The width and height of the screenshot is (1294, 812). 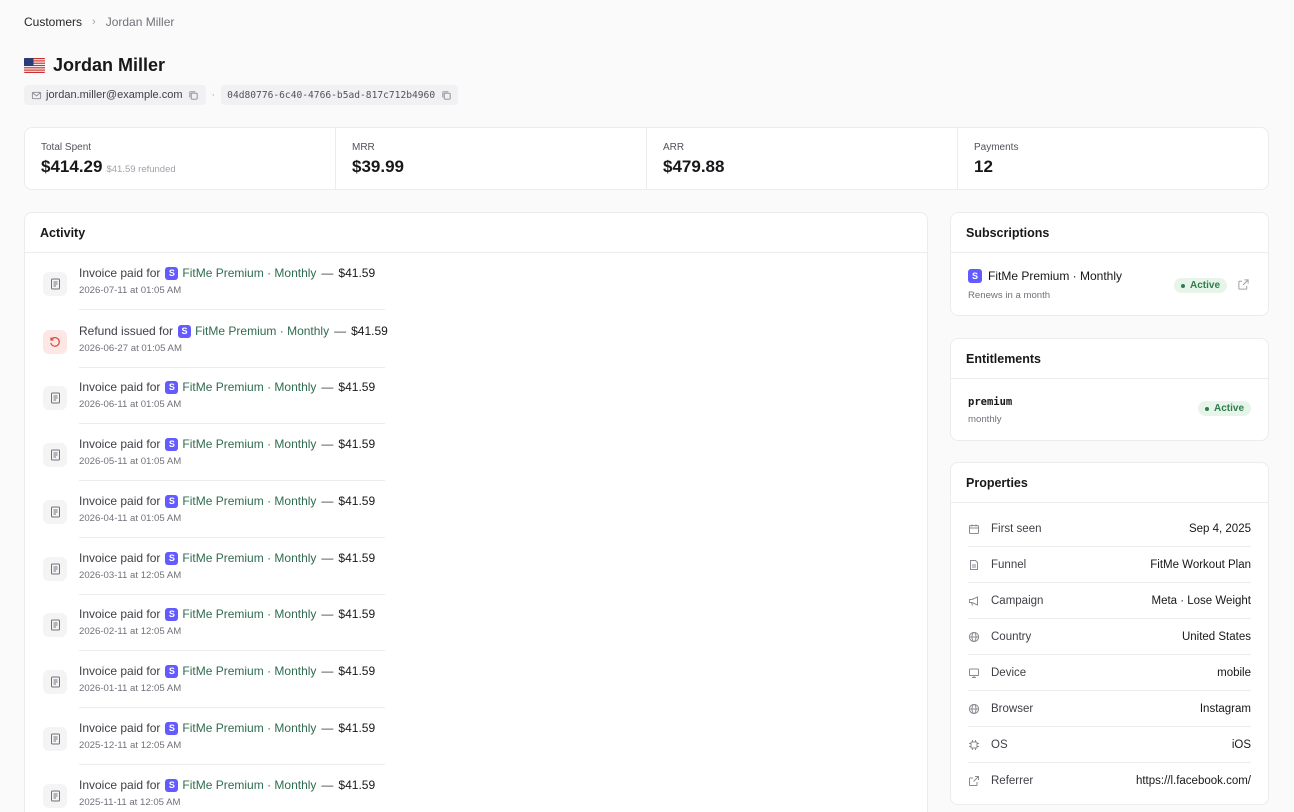 I want to click on entitlement-key: premium, so click(x=990, y=402).